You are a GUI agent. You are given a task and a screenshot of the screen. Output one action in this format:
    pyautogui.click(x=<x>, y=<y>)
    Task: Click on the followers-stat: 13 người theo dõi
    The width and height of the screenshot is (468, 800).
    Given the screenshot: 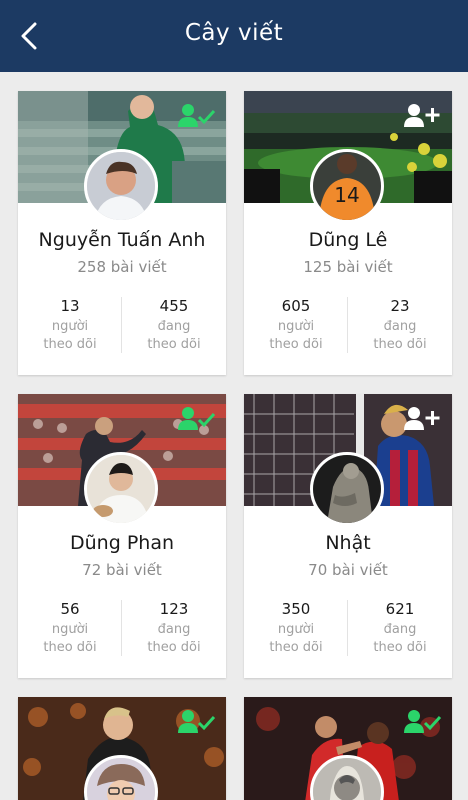 What is the action you would take?
    pyautogui.click(x=70, y=325)
    